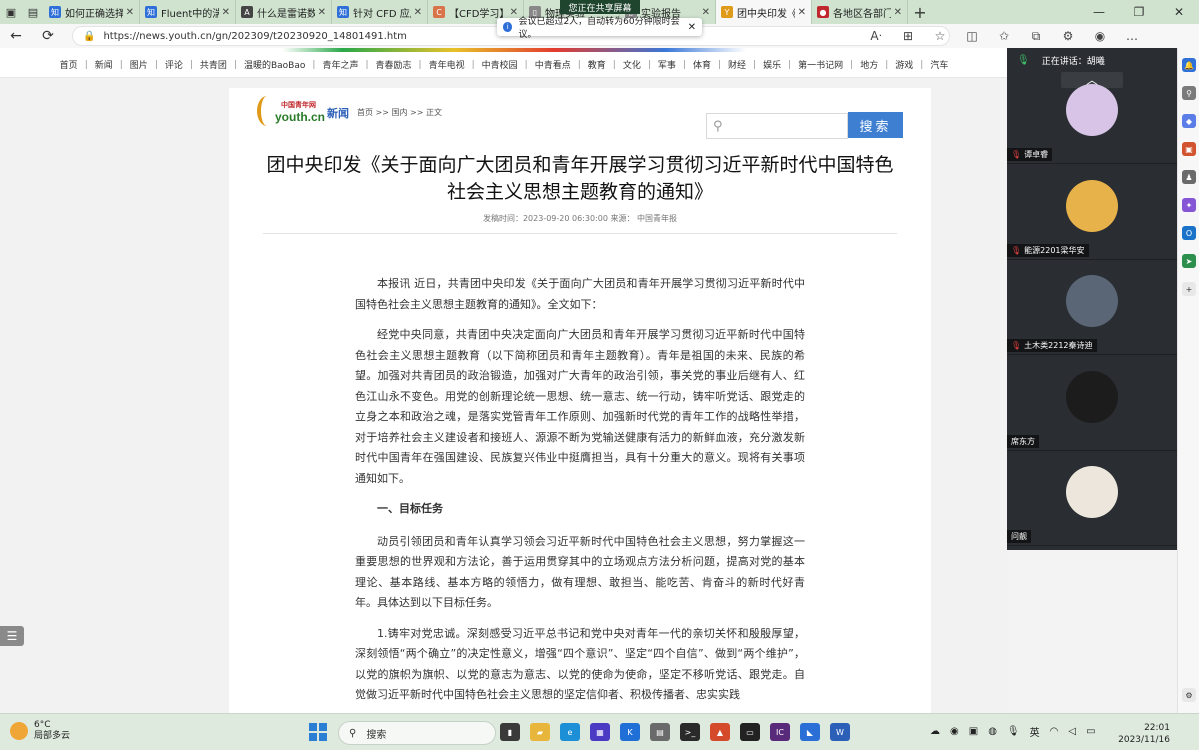 The width and height of the screenshot is (1199, 750). Describe the element at coordinates (973, 731) in the screenshot. I see `tray-gpu-icon: ▣` at that location.